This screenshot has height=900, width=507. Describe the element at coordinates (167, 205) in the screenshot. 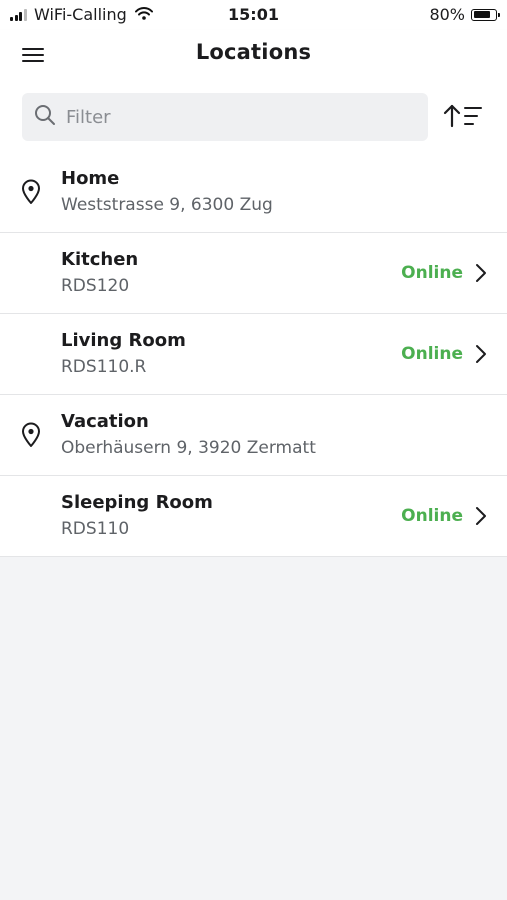

I see `location-address: Weststrasse 9, 6300 Zug` at that location.